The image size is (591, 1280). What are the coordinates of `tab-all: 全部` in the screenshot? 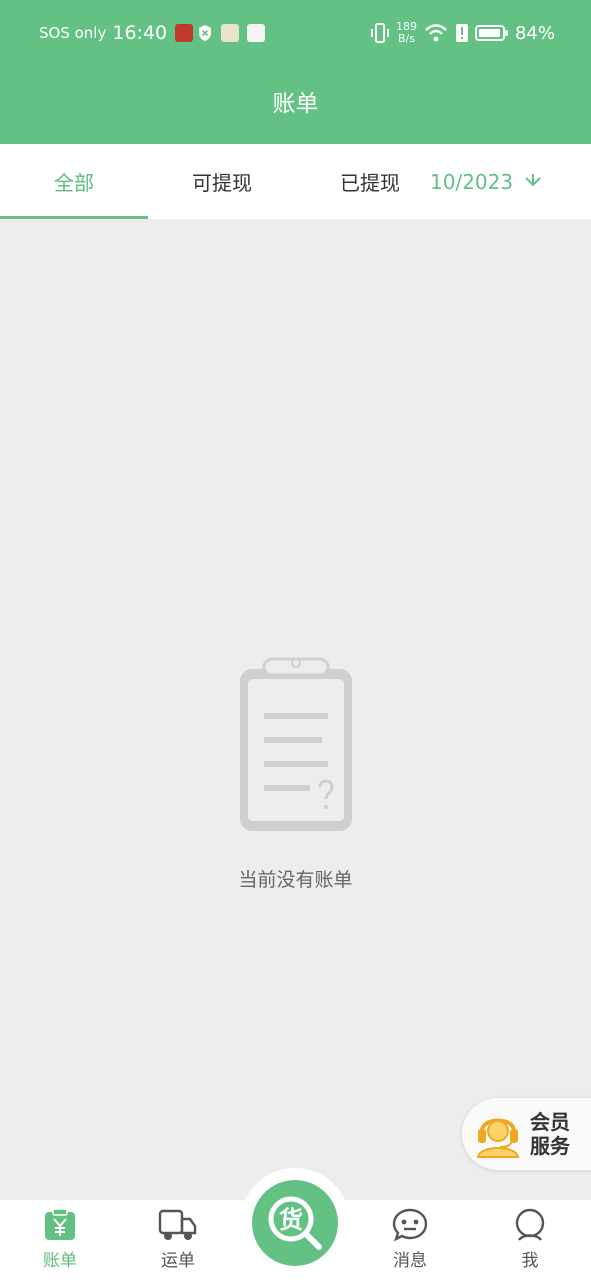 It's located at (74, 181).